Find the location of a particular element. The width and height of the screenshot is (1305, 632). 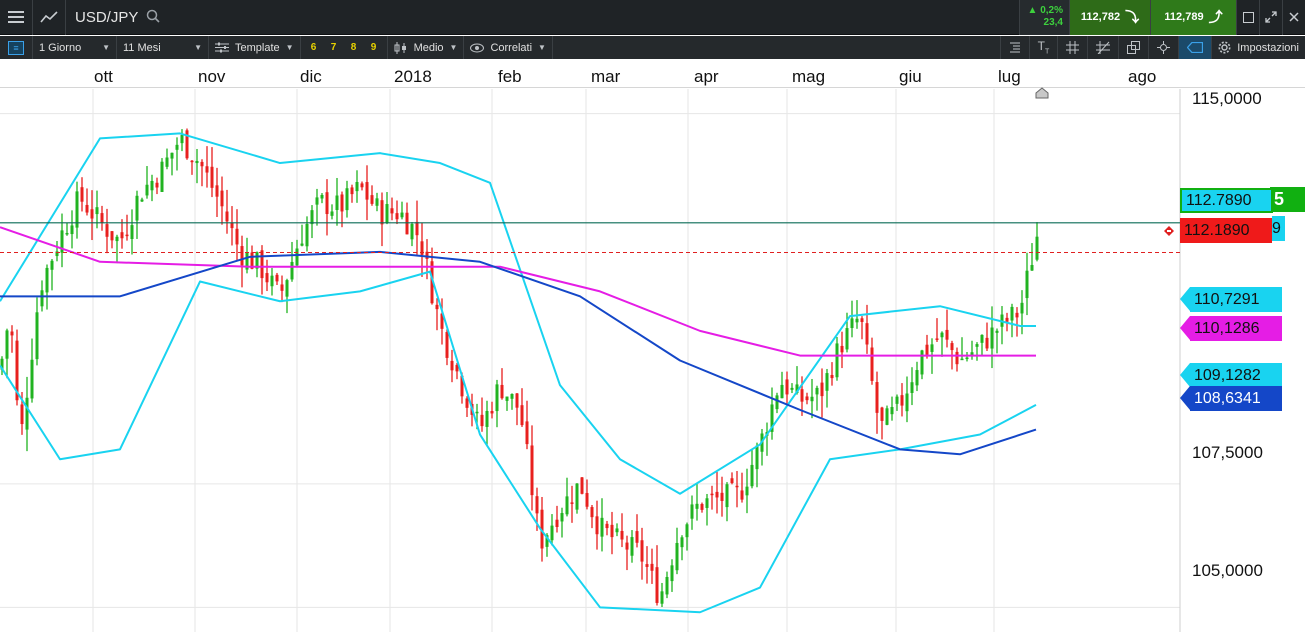

notes-button is located at coordinates (1014, 47).